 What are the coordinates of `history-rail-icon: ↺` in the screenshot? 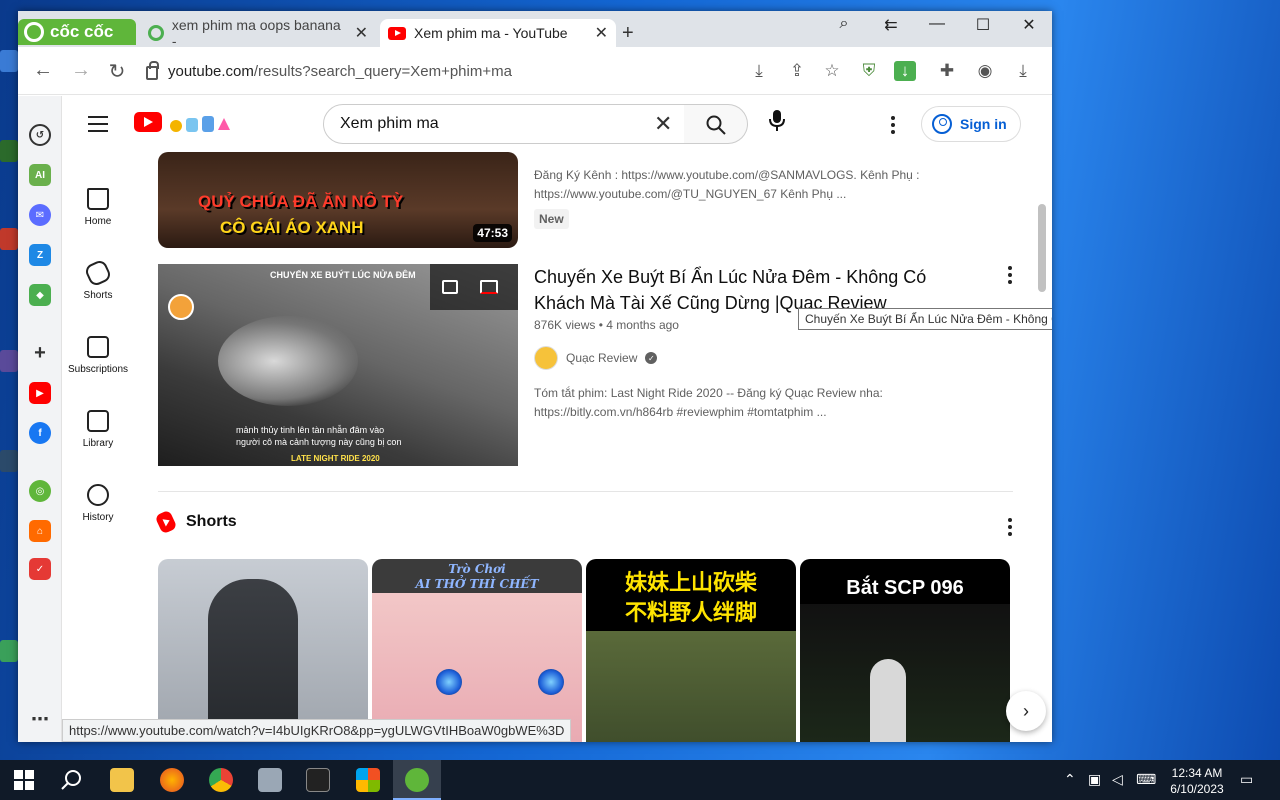 It's located at (40, 135).